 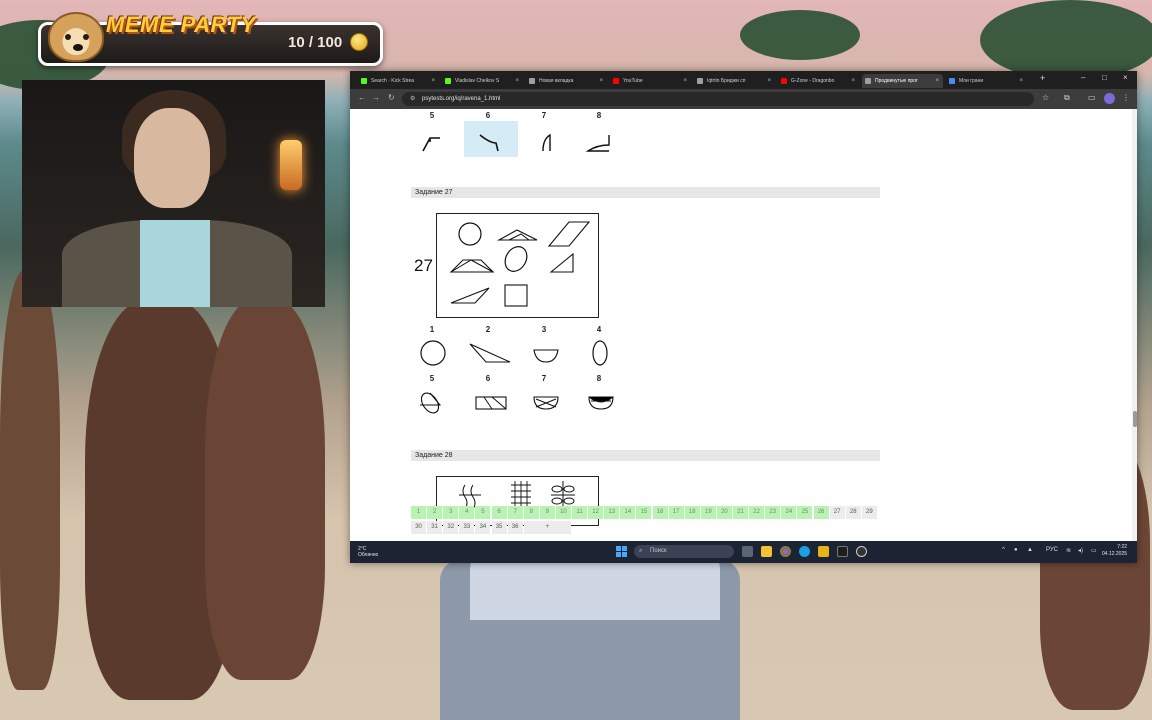 What do you see at coordinates (1052, 550) in the screenshot?
I see `language-indicator: РУС` at bounding box center [1052, 550].